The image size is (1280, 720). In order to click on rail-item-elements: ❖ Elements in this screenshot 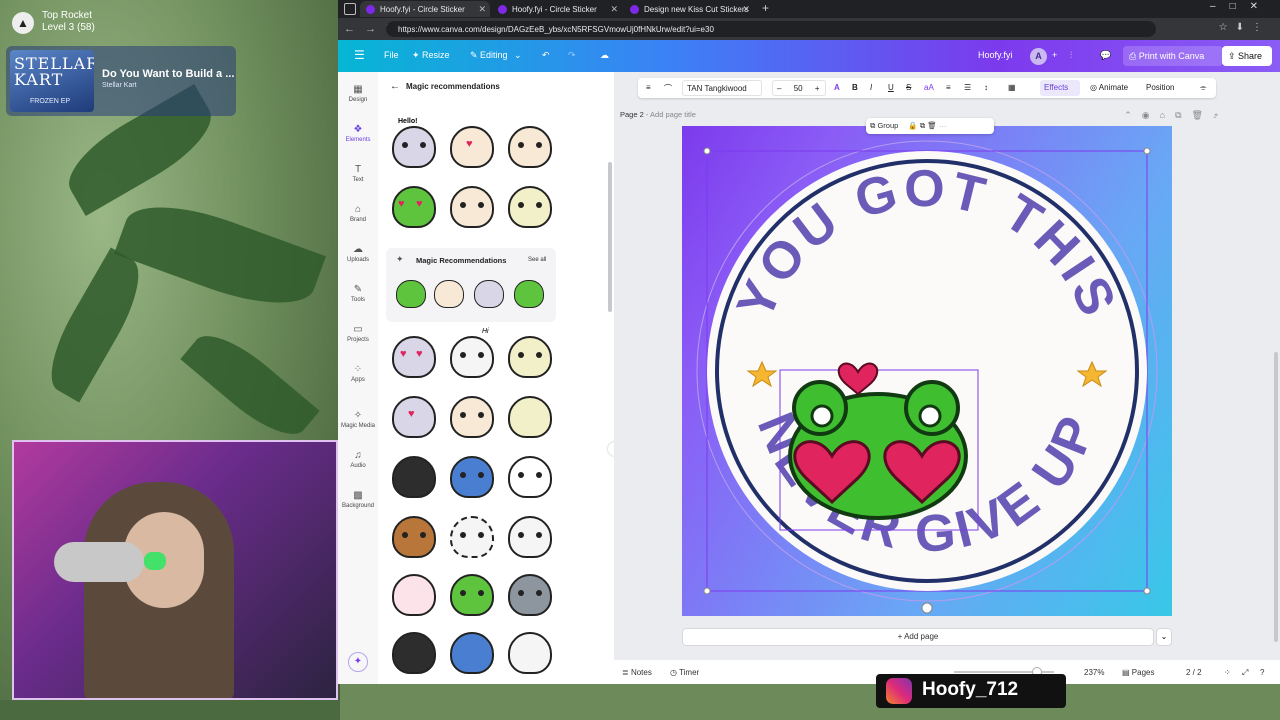, I will do `click(358, 133)`.